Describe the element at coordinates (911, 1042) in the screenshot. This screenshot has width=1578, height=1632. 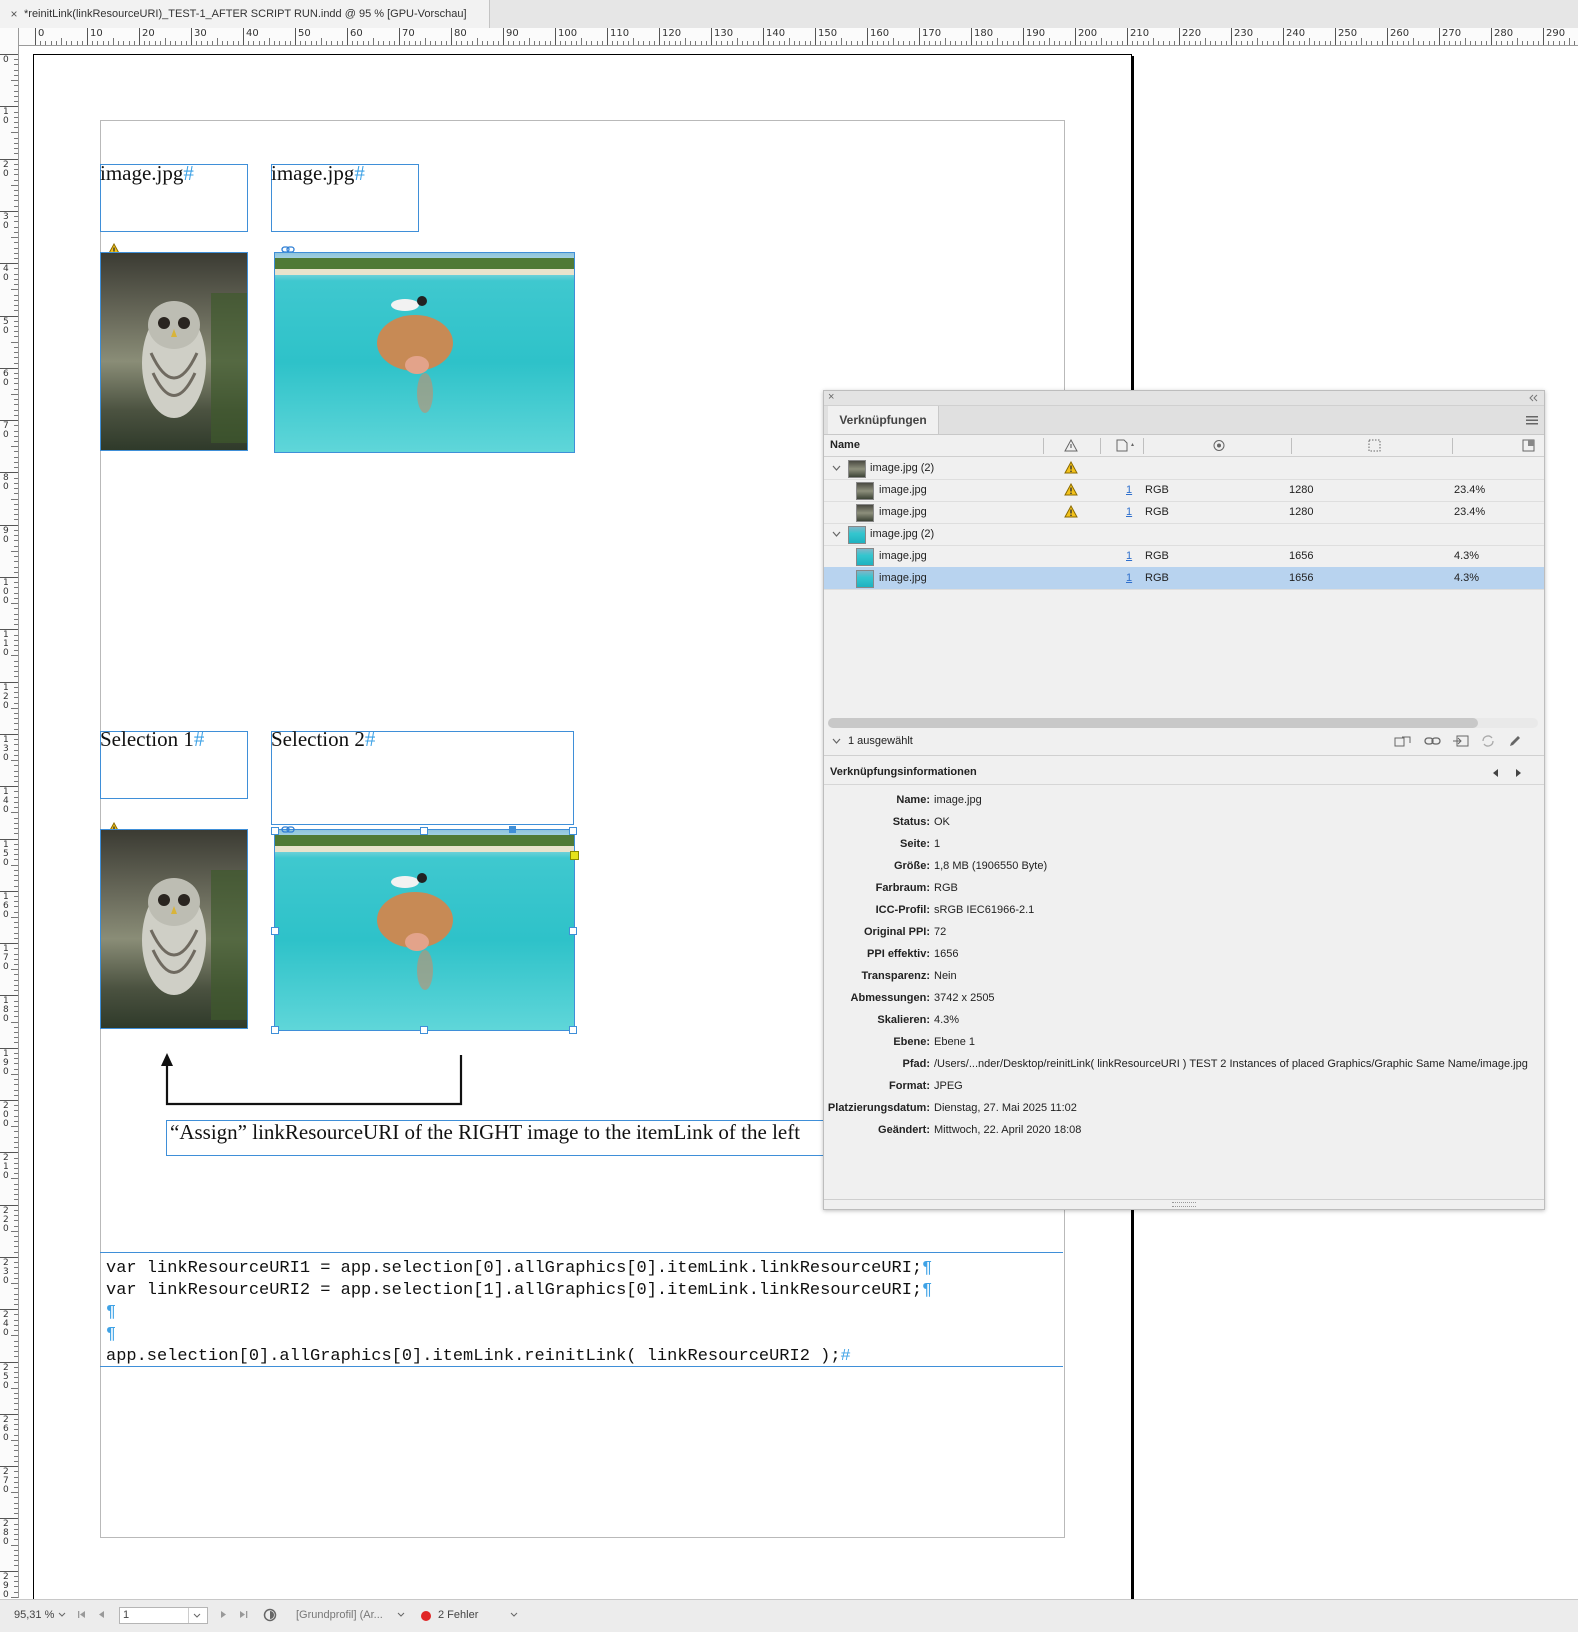
I see `info-label: Ebene:` at that location.